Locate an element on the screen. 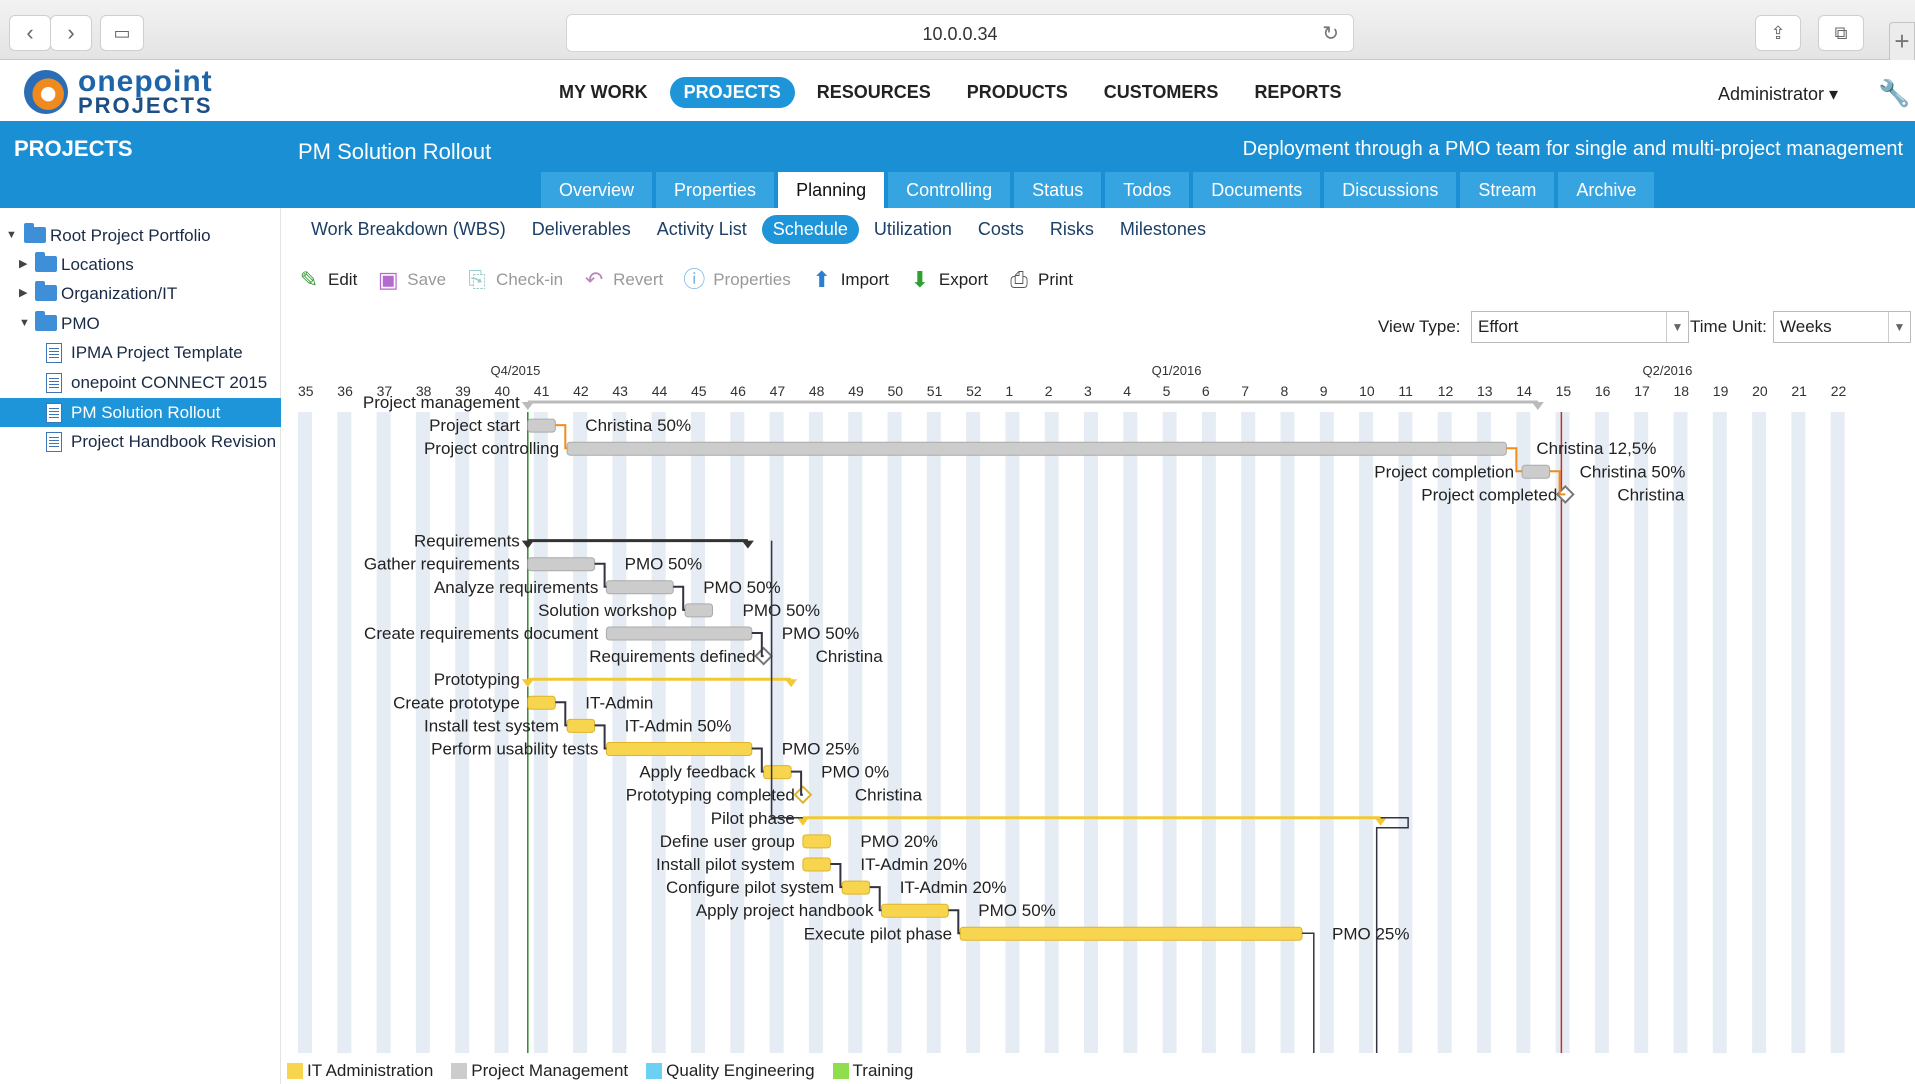 The height and width of the screenshot is (1084, 1915). tabs-icon: ⧉ is located at coordinates (1841, 33).